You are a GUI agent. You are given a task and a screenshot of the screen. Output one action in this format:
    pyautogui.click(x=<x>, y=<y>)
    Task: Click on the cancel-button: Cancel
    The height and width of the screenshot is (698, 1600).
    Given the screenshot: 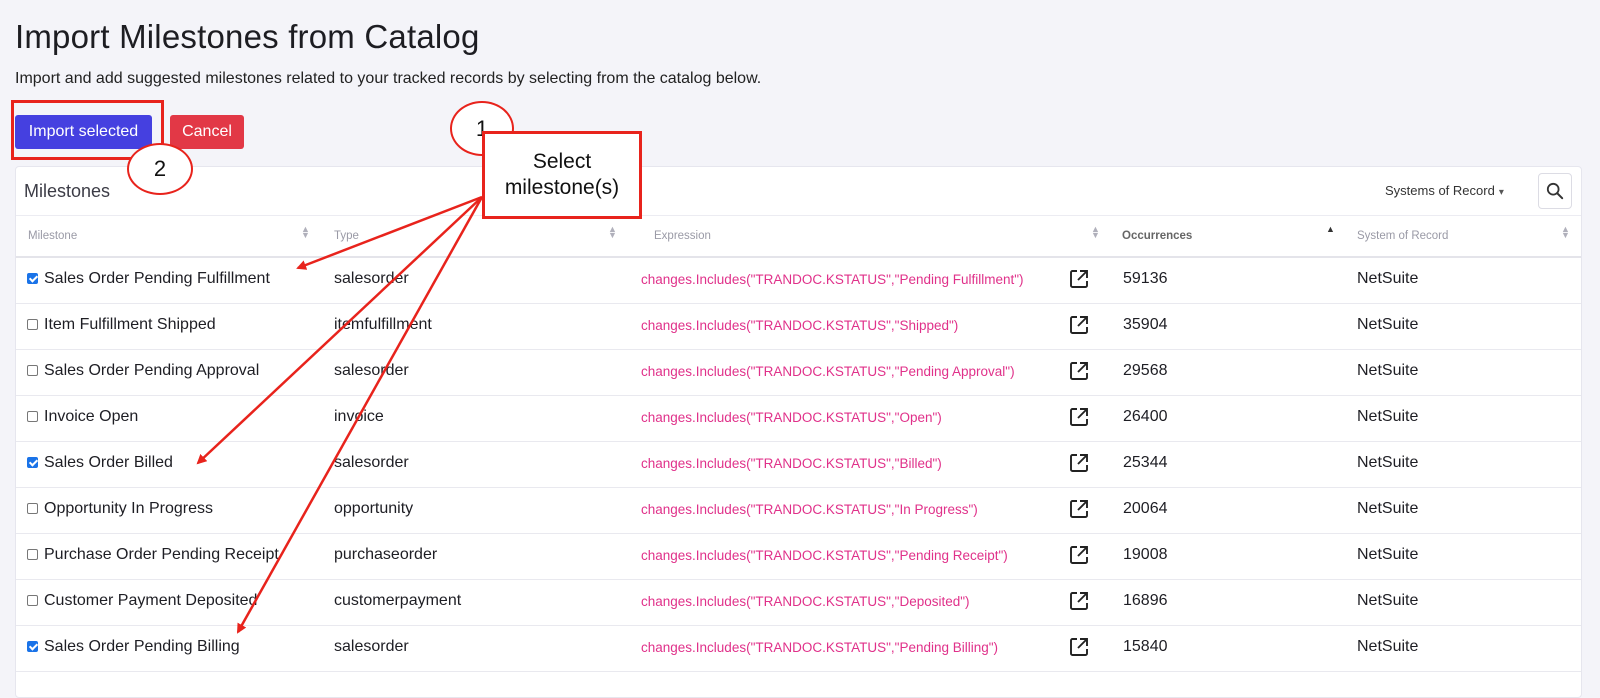 What is the action you would take?
    pyautogui.click(x=207, y=132)
    